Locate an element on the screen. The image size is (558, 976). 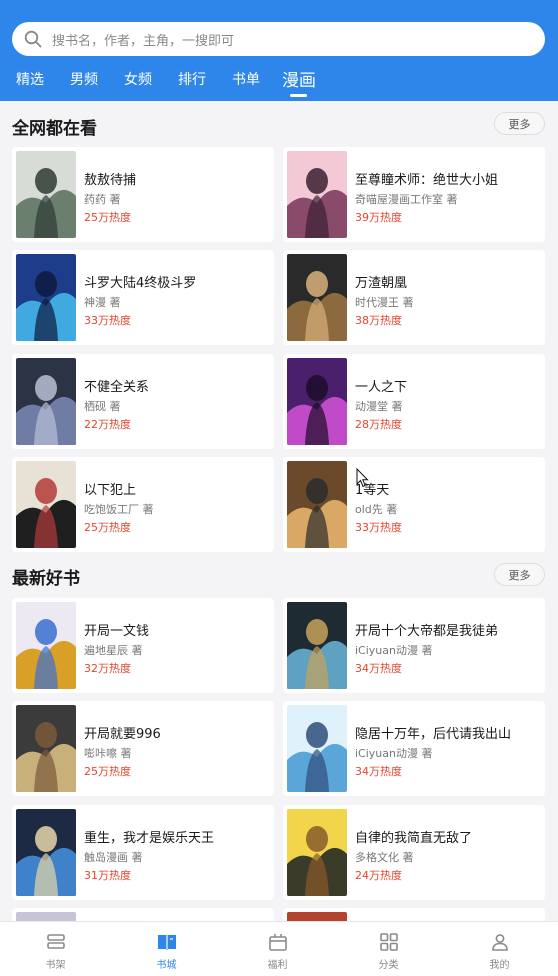
bookshelf-icon is located at coordinates (55, 941).